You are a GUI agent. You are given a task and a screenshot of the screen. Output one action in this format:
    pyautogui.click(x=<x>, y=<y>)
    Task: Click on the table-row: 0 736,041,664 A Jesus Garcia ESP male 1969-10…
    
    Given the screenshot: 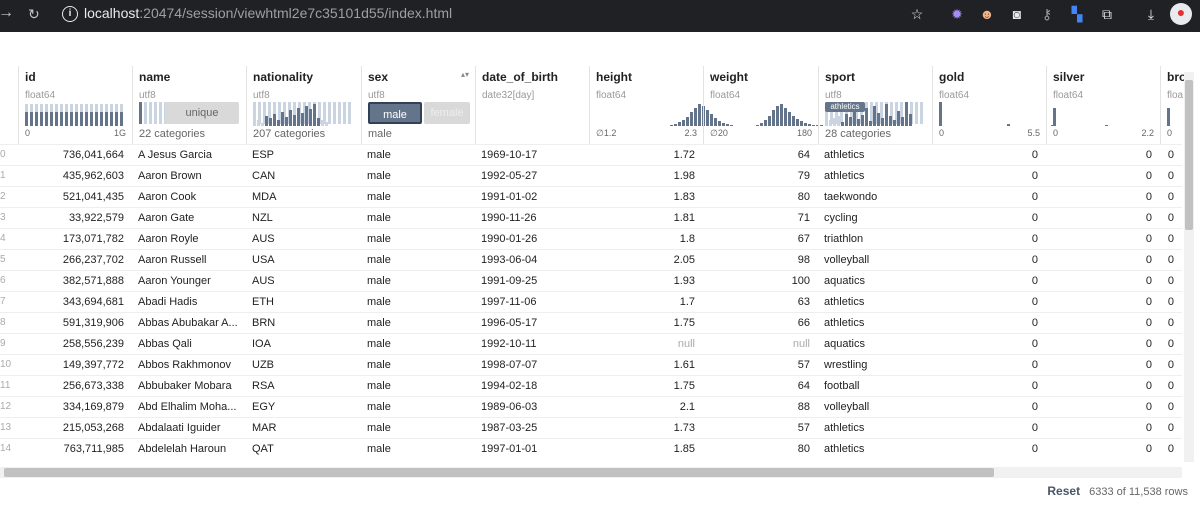 What is the action you would take?
    pyautogui.click(x=591, y=155)
    